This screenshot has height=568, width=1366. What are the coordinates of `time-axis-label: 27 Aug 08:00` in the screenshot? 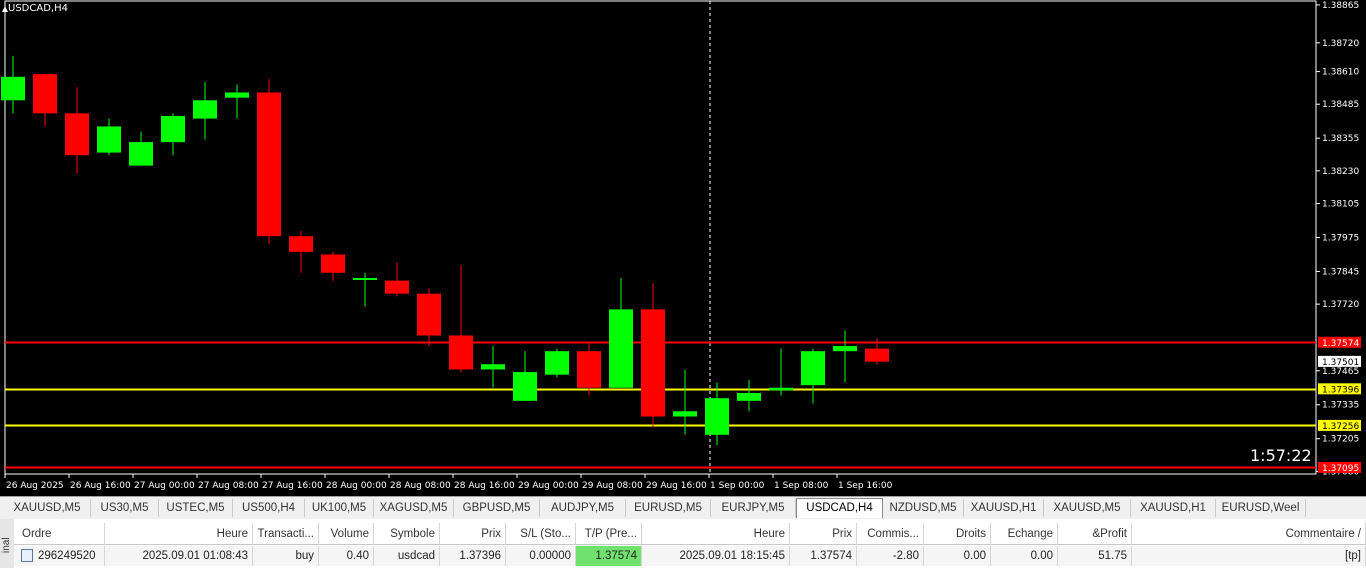 It's located at (228, 486).